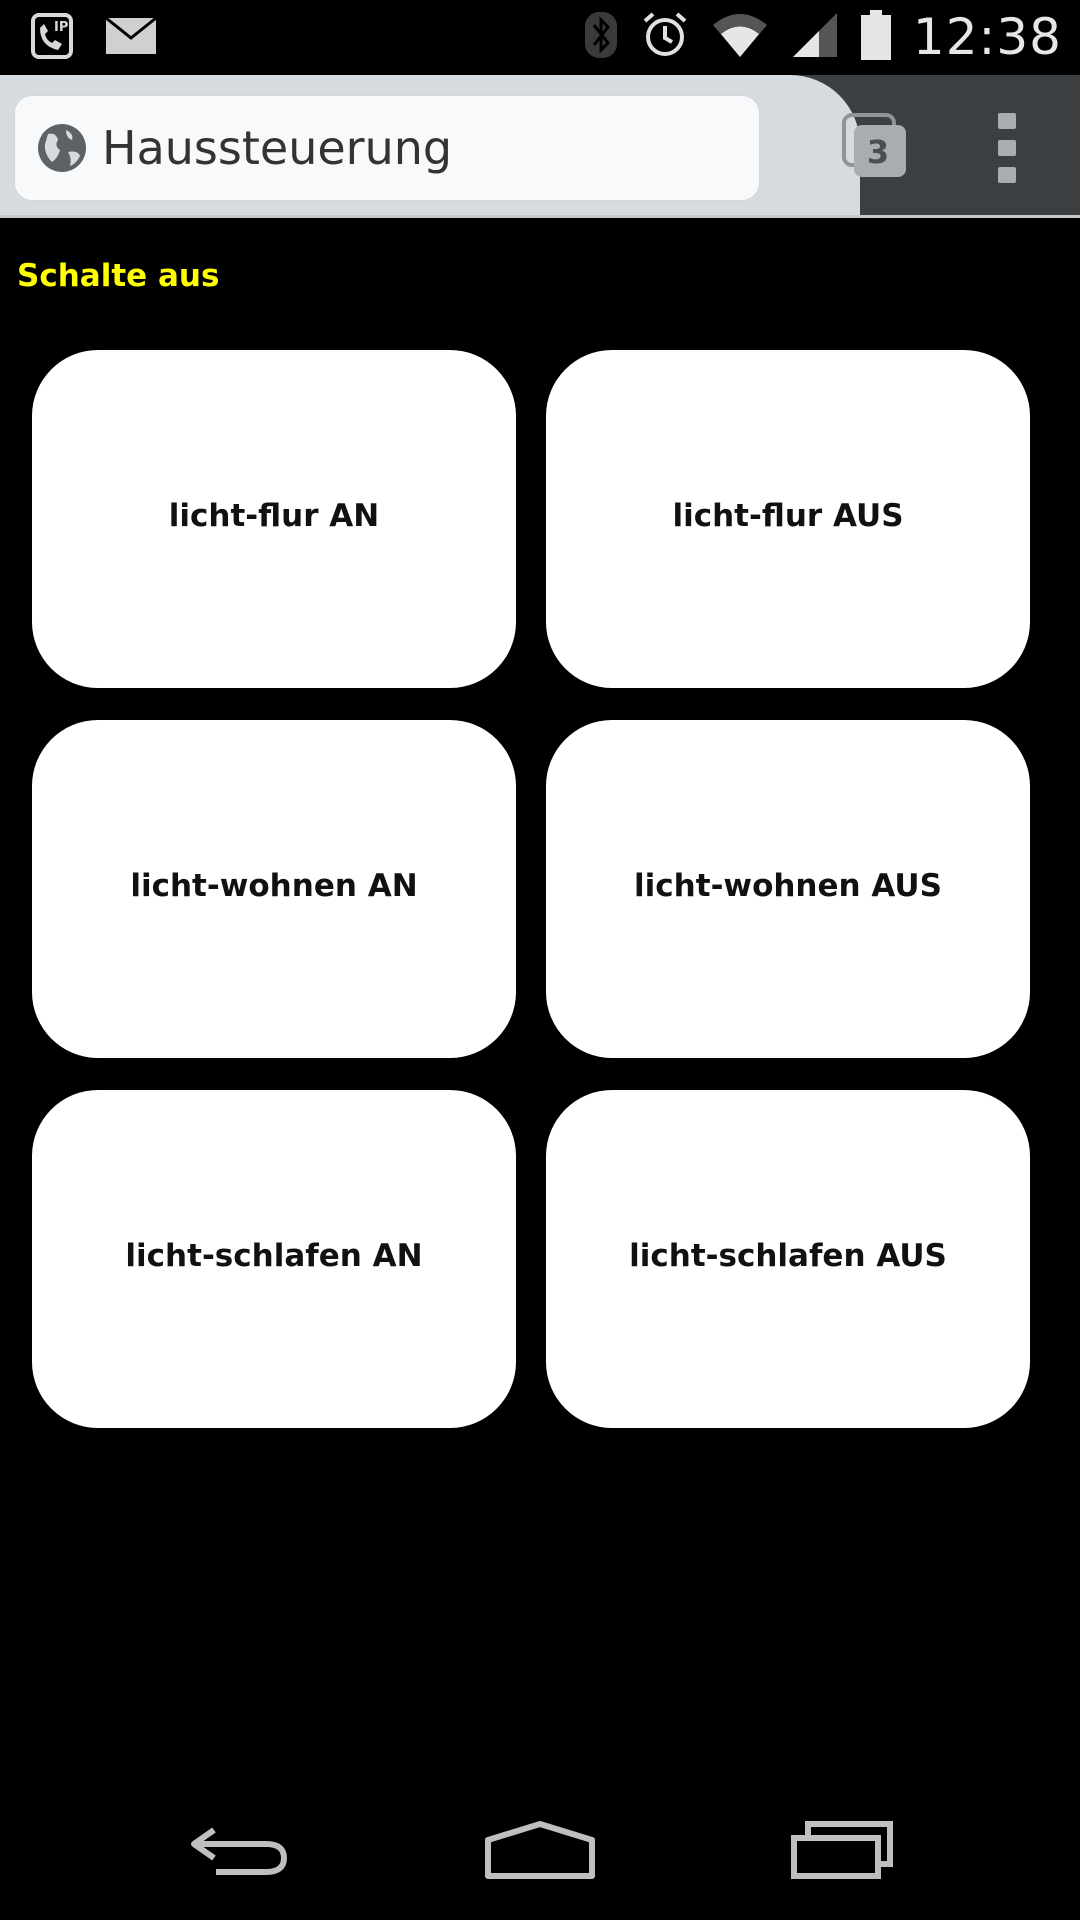  I want to click on licht-wohnen-an-button: licht-wohnen AN, so click(274, 889).